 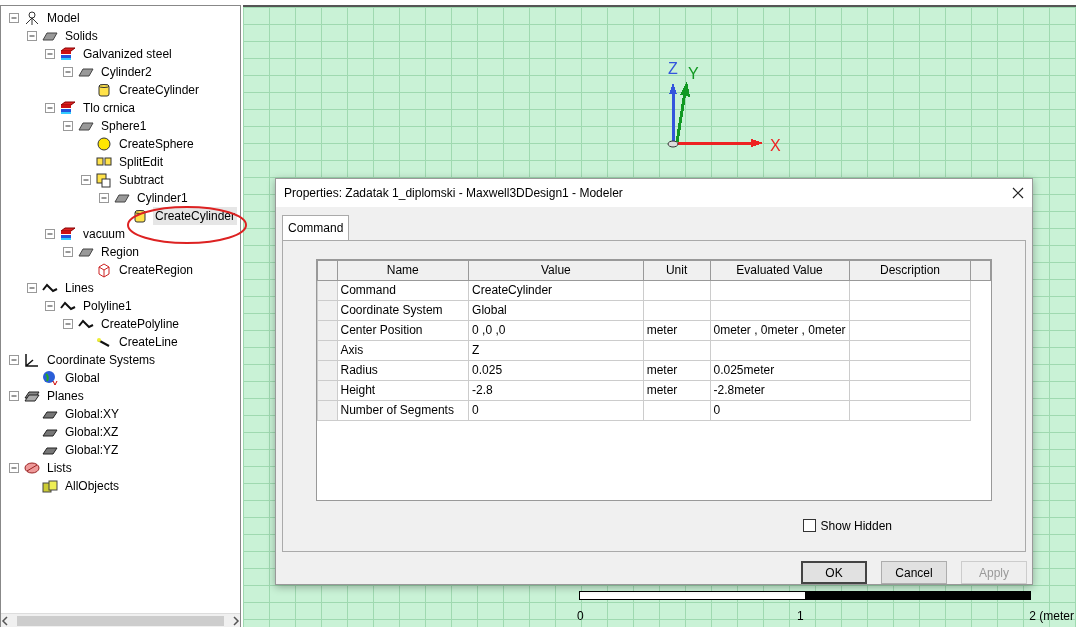 I want to click on tree-item: Global:XY, so click(x=92, y=414).